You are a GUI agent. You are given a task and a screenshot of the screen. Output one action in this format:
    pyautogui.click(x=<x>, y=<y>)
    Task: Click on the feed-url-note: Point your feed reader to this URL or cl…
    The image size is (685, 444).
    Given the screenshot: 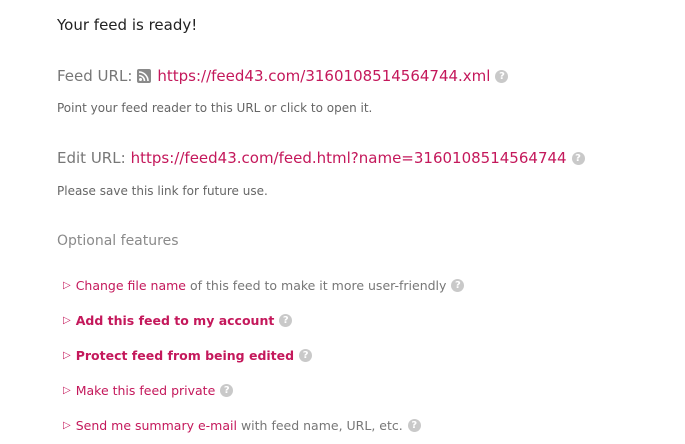 What is the action you would take?
    pyautogui.click(x=215, y=108)
    